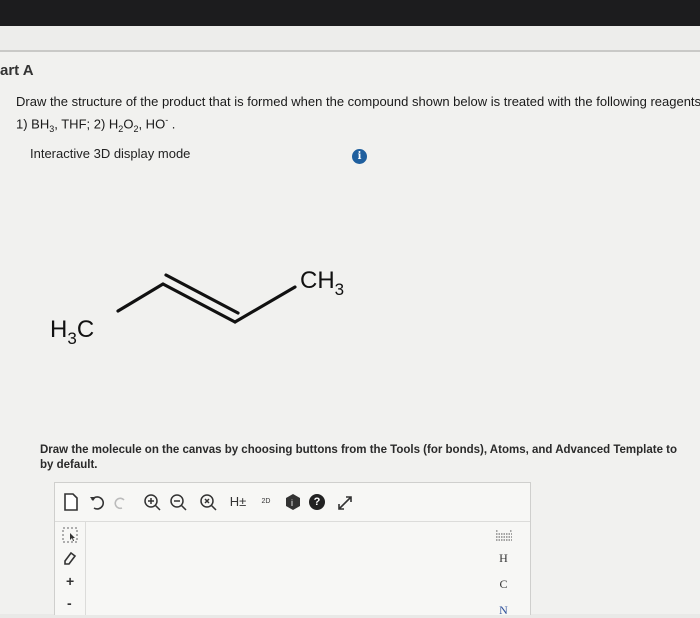 The height and width of the screenshot is (618, 700). I want to click on header-strip, so click(350, 39).